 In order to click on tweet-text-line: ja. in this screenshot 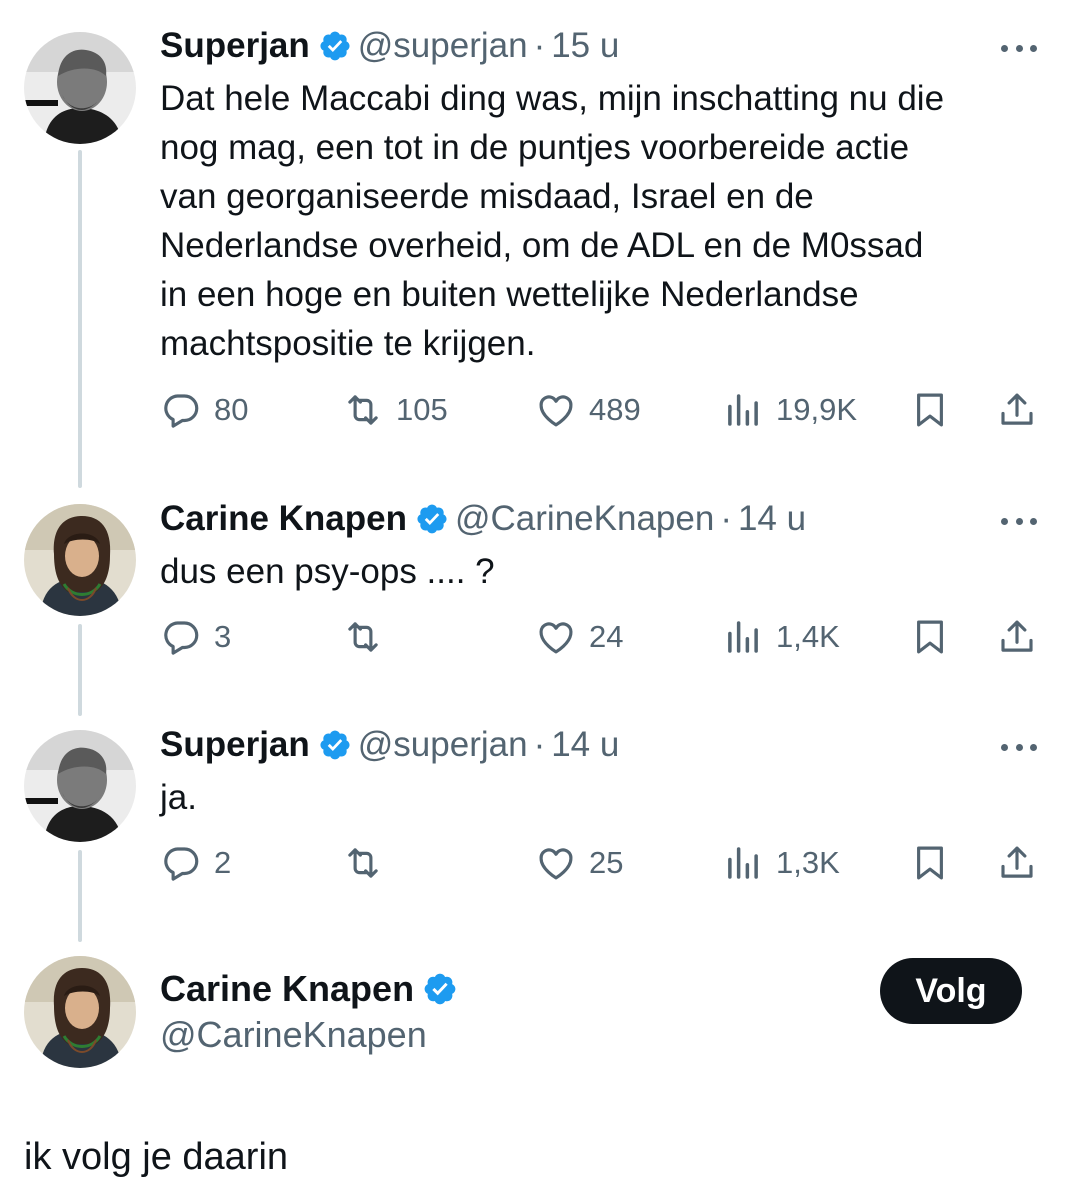, I will do `click(178, 797)`.